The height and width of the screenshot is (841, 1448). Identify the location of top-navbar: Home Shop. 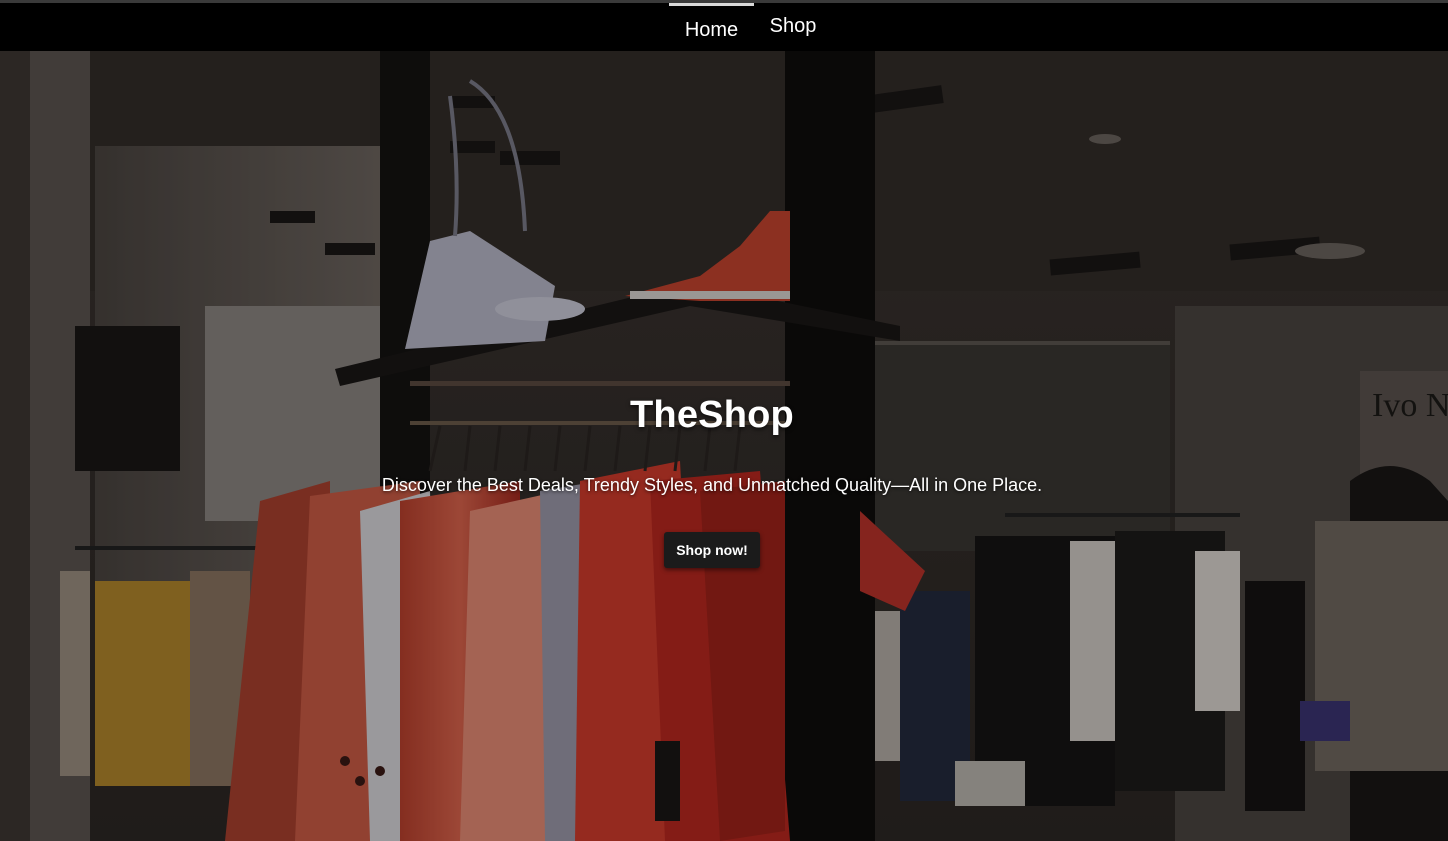
(724, 27).